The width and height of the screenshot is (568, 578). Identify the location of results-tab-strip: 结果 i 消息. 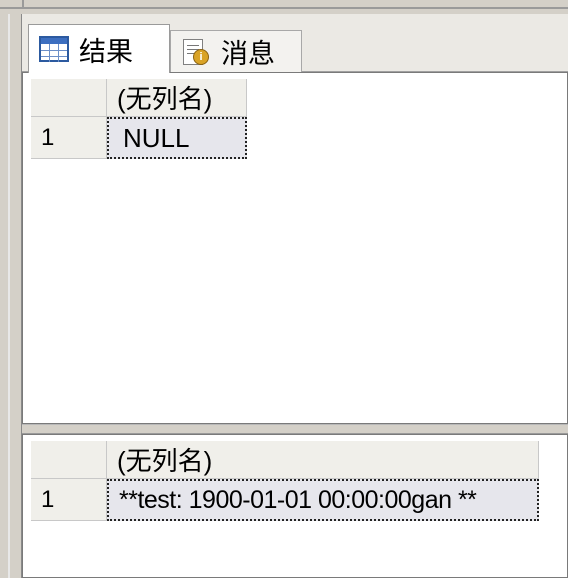
(295, 43).